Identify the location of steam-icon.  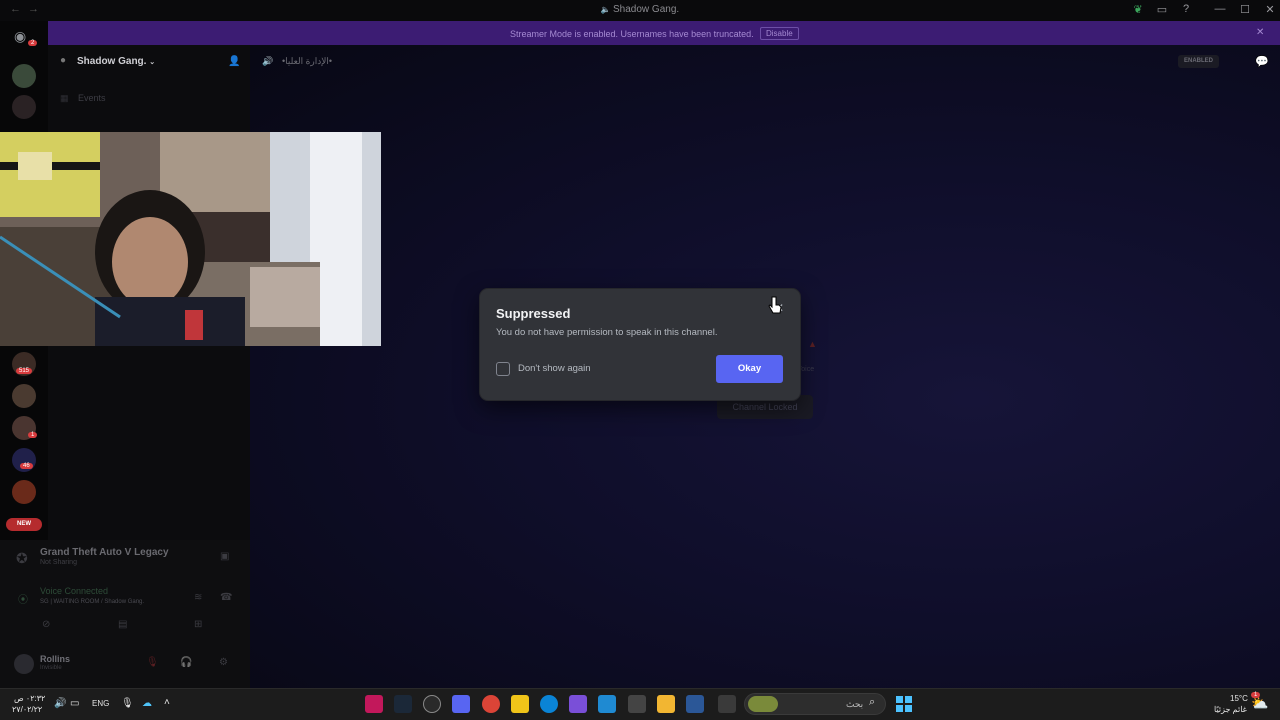
(403, 704).